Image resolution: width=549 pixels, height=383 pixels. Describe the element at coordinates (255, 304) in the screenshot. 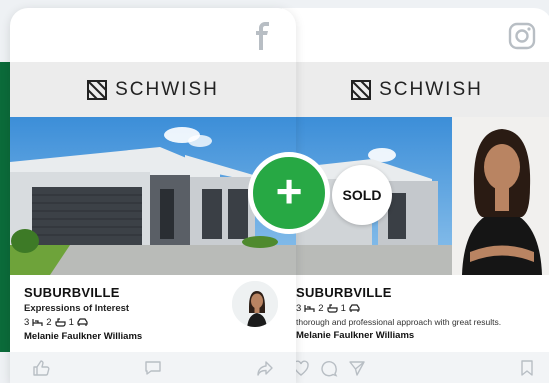

I see `agent-avatar` at that location.